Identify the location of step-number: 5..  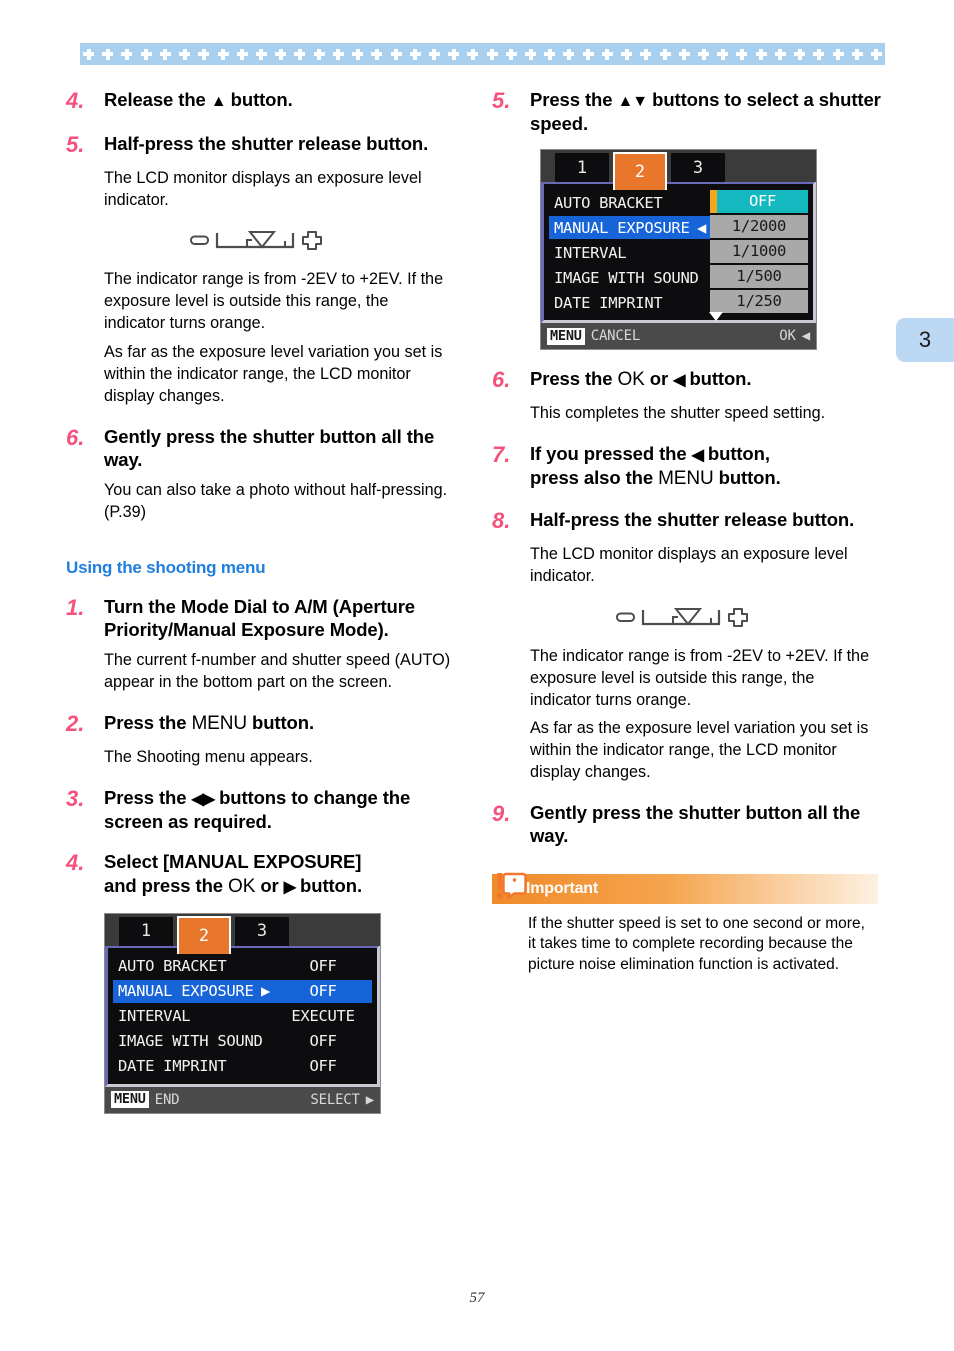
(75, 144).